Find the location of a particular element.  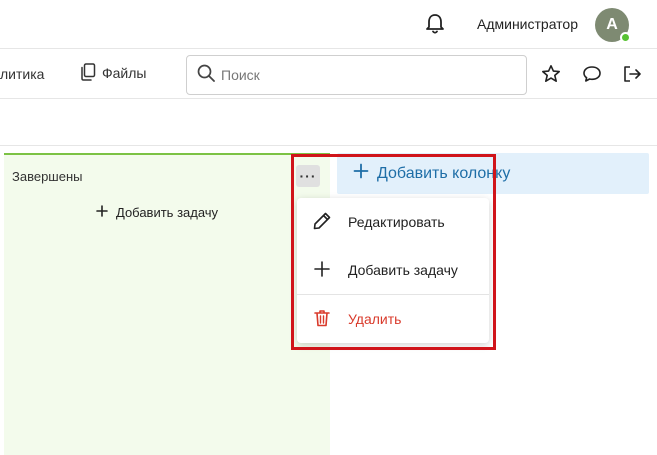

menu-item-edit-label: Редактировать is located at coordinates (396, 222).